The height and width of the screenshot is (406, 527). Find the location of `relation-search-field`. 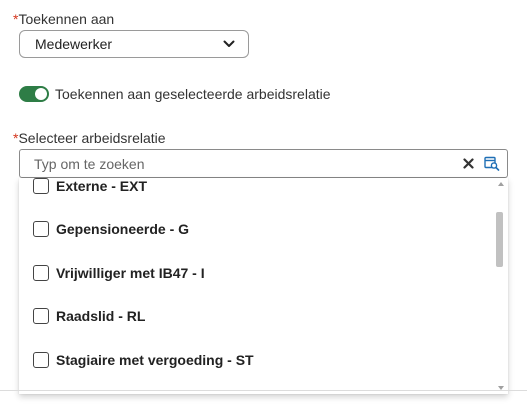

relation-search-field is located at coordinates (263, 163).